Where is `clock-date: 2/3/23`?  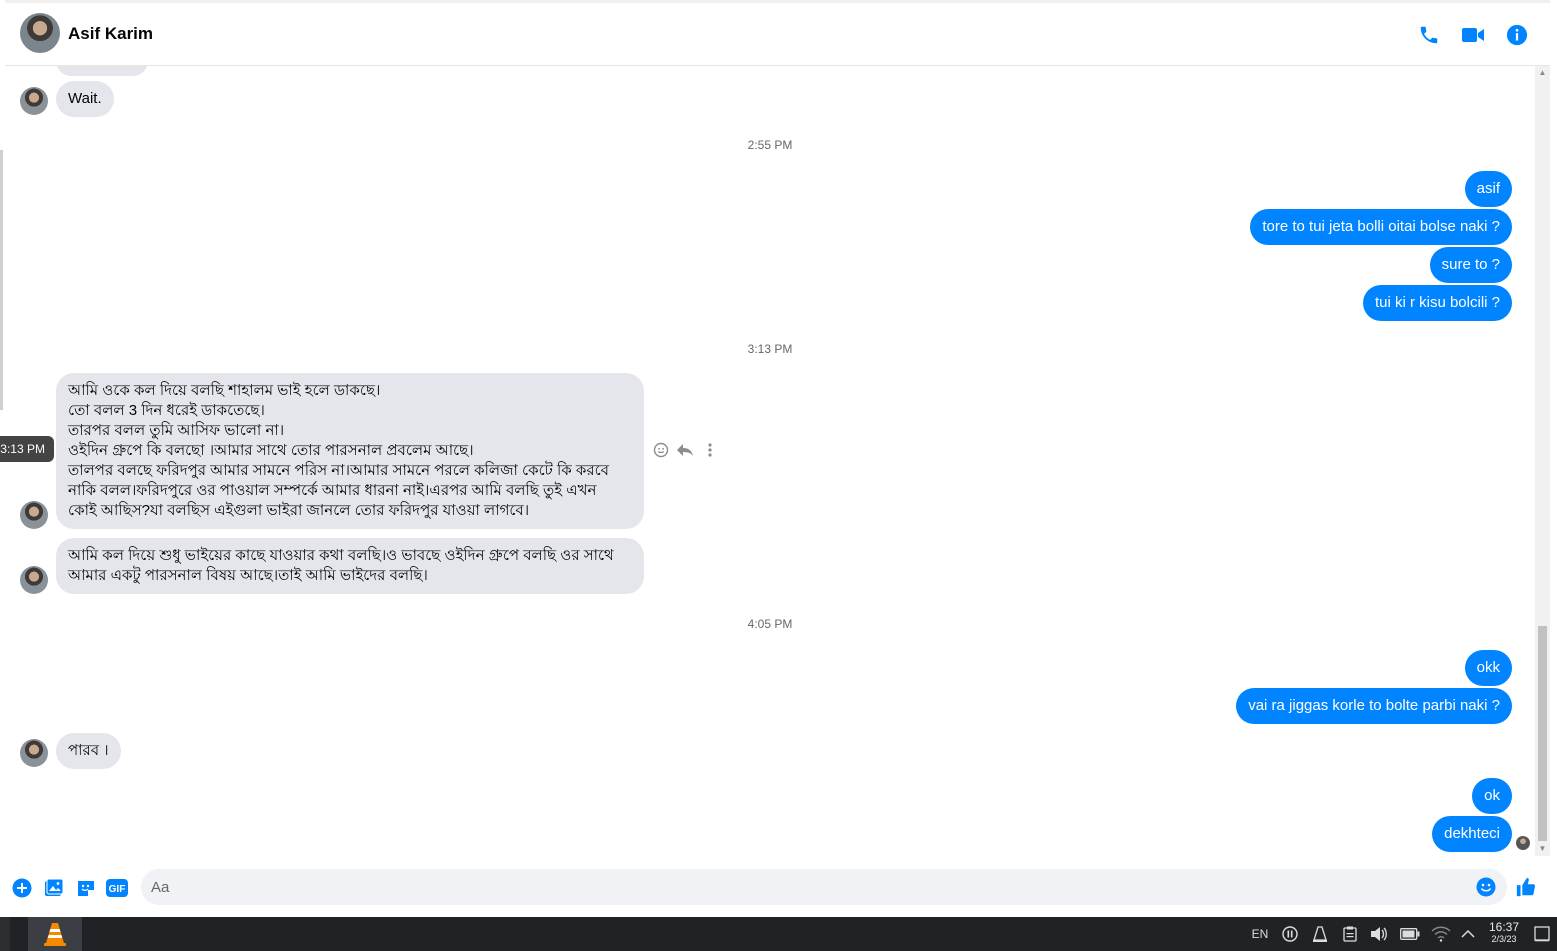
clock-date: 2/3/23 is located at coordinates (1504, 939).